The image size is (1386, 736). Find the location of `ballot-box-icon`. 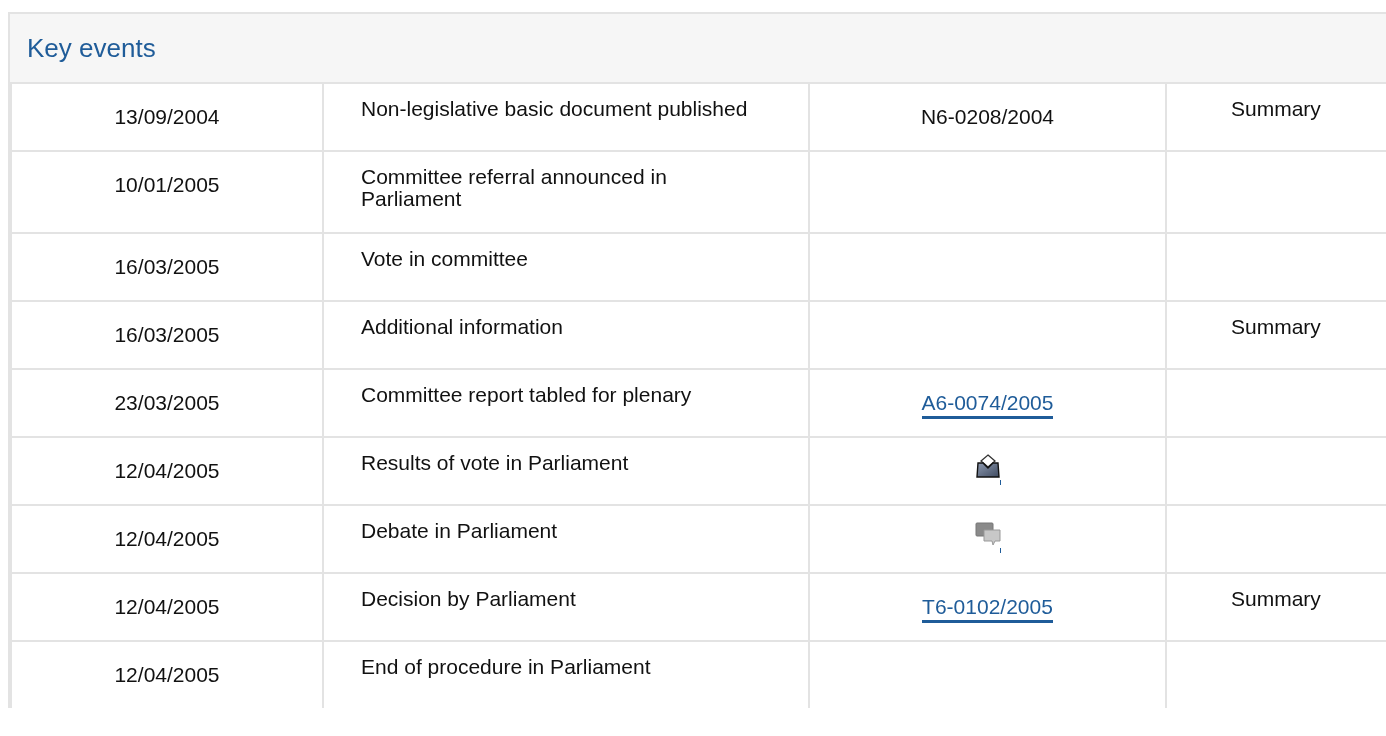

ballot-box-icon is located at coordinates (987, 466).